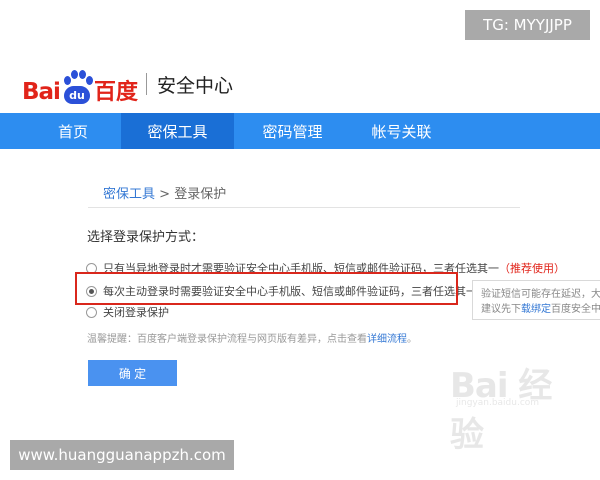 The width and height of the screenshot is (600, 480). Describe the element at coordinates (532, 268) in the screenshot. I see `recommend-tag: （推荐使用）` at that location.